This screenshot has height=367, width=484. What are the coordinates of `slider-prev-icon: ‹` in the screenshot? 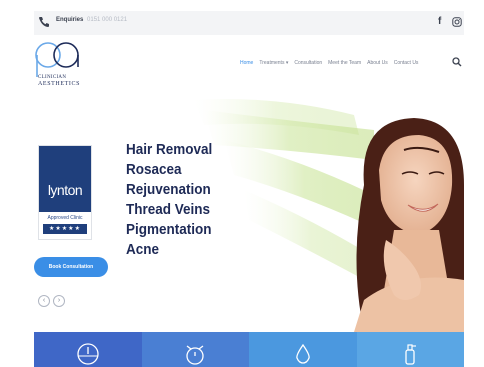 It's located at (44, 301).